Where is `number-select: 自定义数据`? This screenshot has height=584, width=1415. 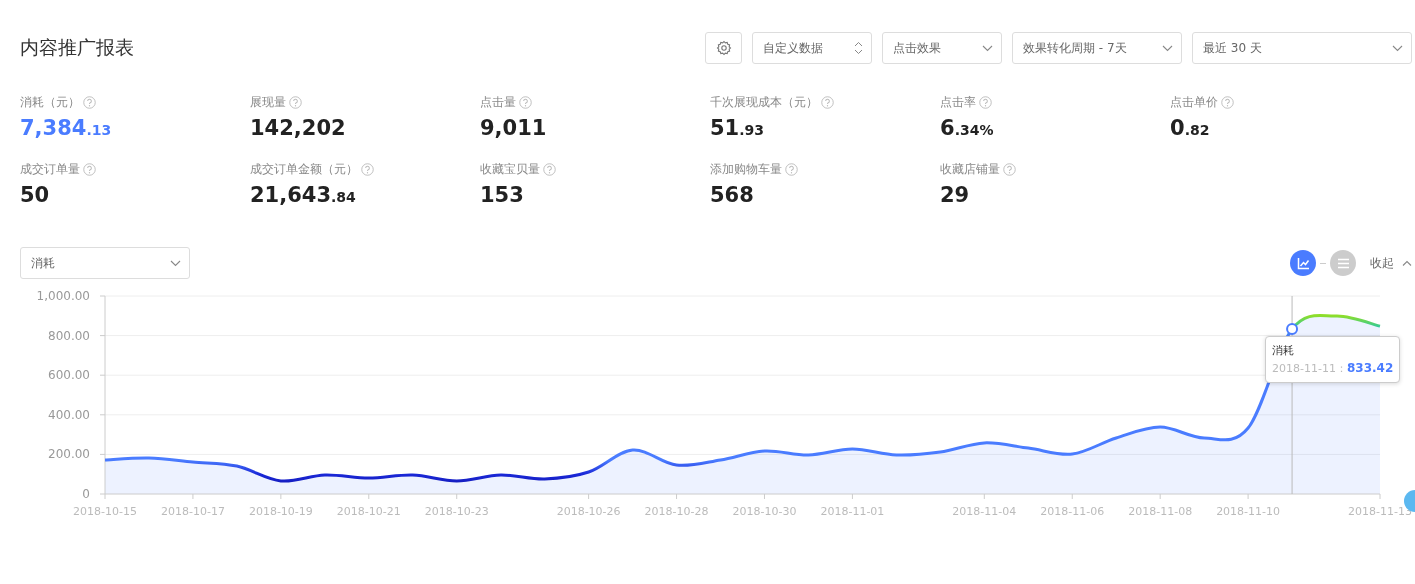 number-select: 自定义数据 is located at coordinates (812, 48).